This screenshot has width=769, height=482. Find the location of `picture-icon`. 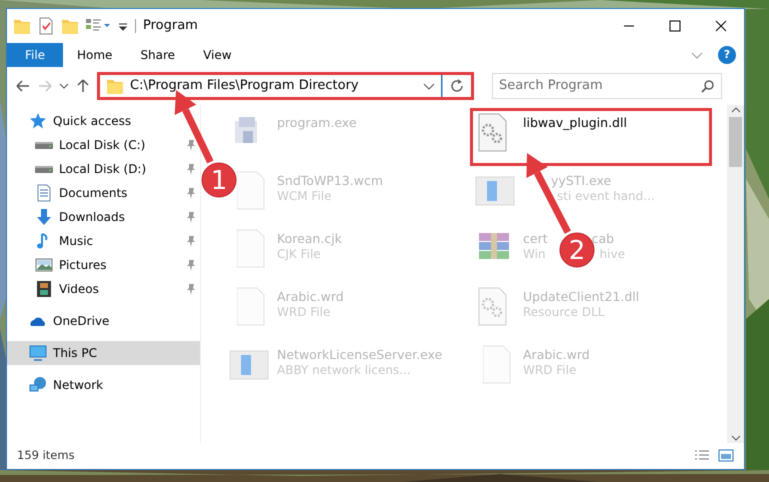

picture-icon is located at coordinates (44, 265).